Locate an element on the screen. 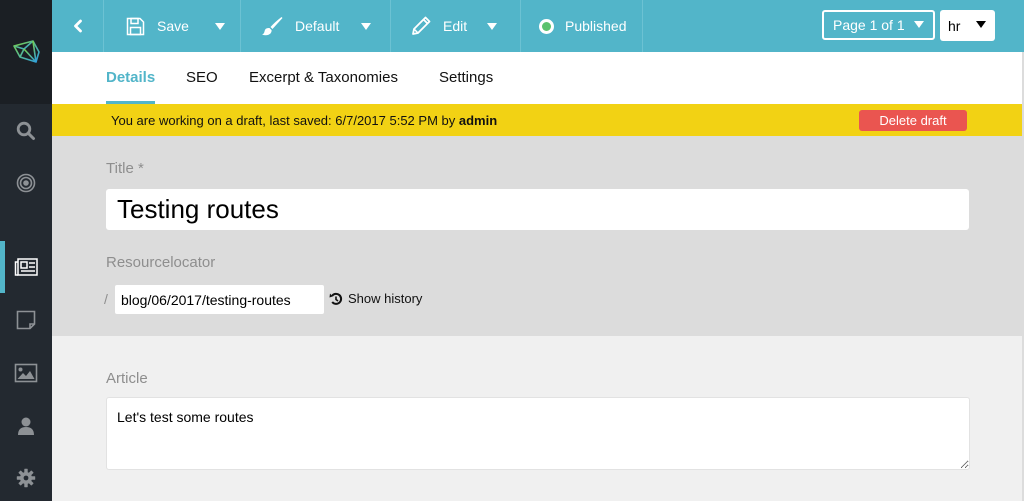  publish-status: Published is located at coordinates (582, 26).